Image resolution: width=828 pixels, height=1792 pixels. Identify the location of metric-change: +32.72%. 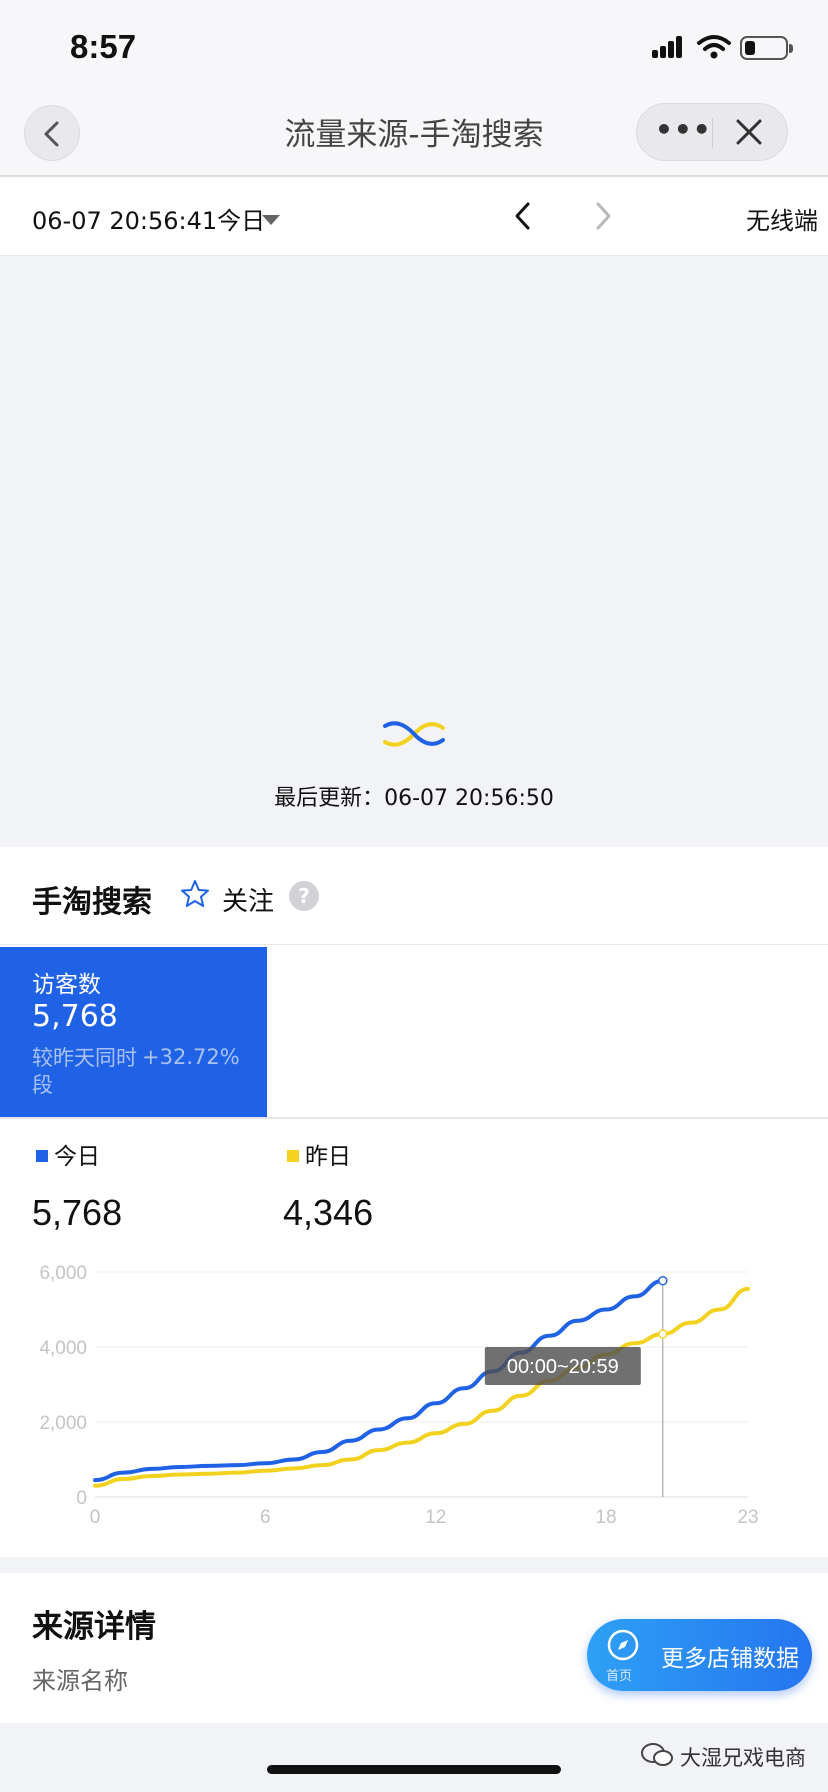
(191, 1057).